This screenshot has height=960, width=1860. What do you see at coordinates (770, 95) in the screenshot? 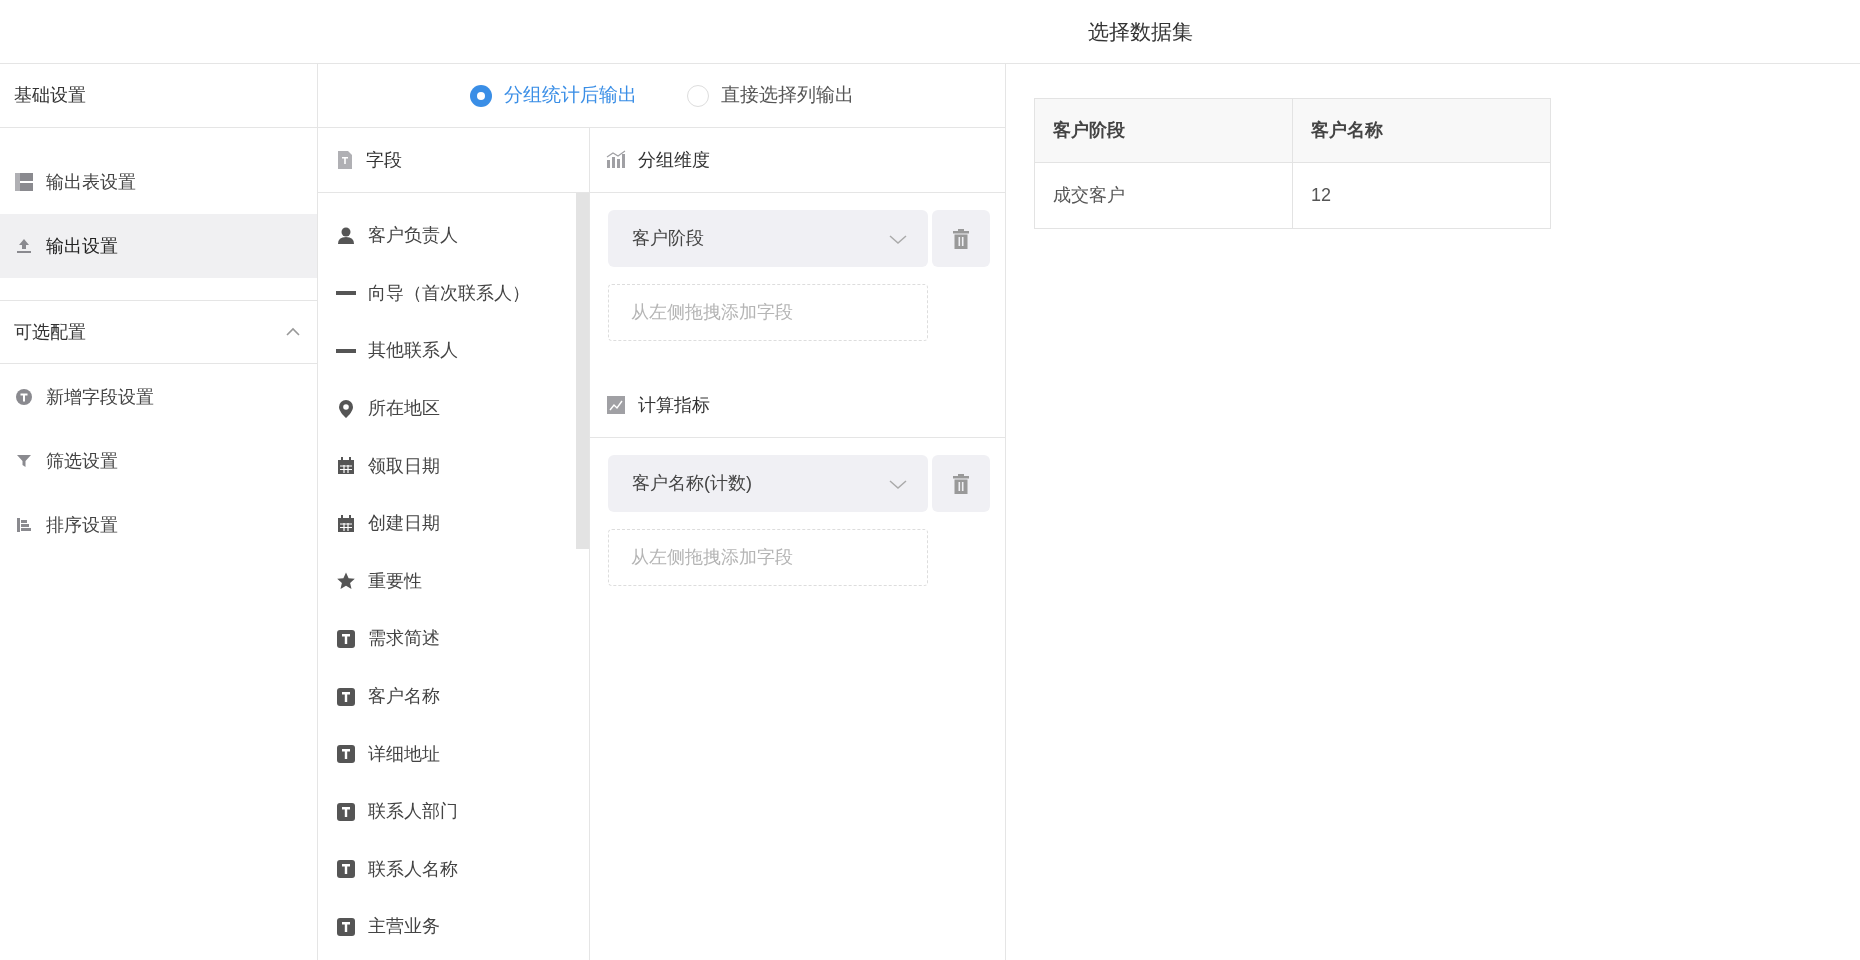
I see `radio-option: 直接选择列输出` at bounding box center [770, 95].